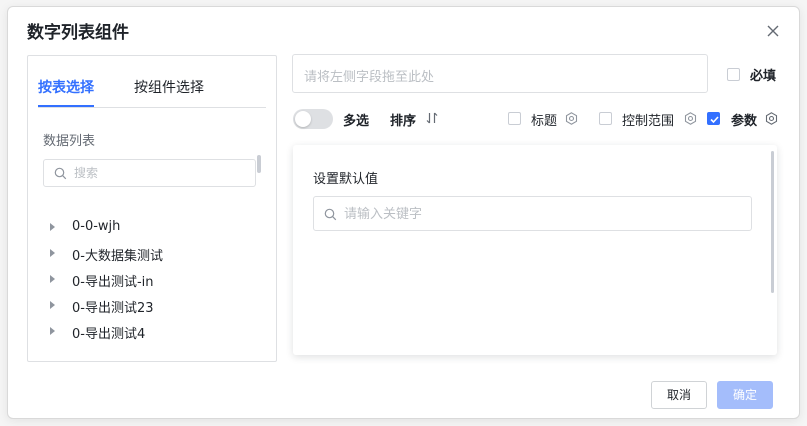 The width and height of the screenshot is (807, 426). What do you see at coordinates (78, 33) in the screenshot?
I see `dialog-title: 数字列表组件` at bounding box center [78, 33].